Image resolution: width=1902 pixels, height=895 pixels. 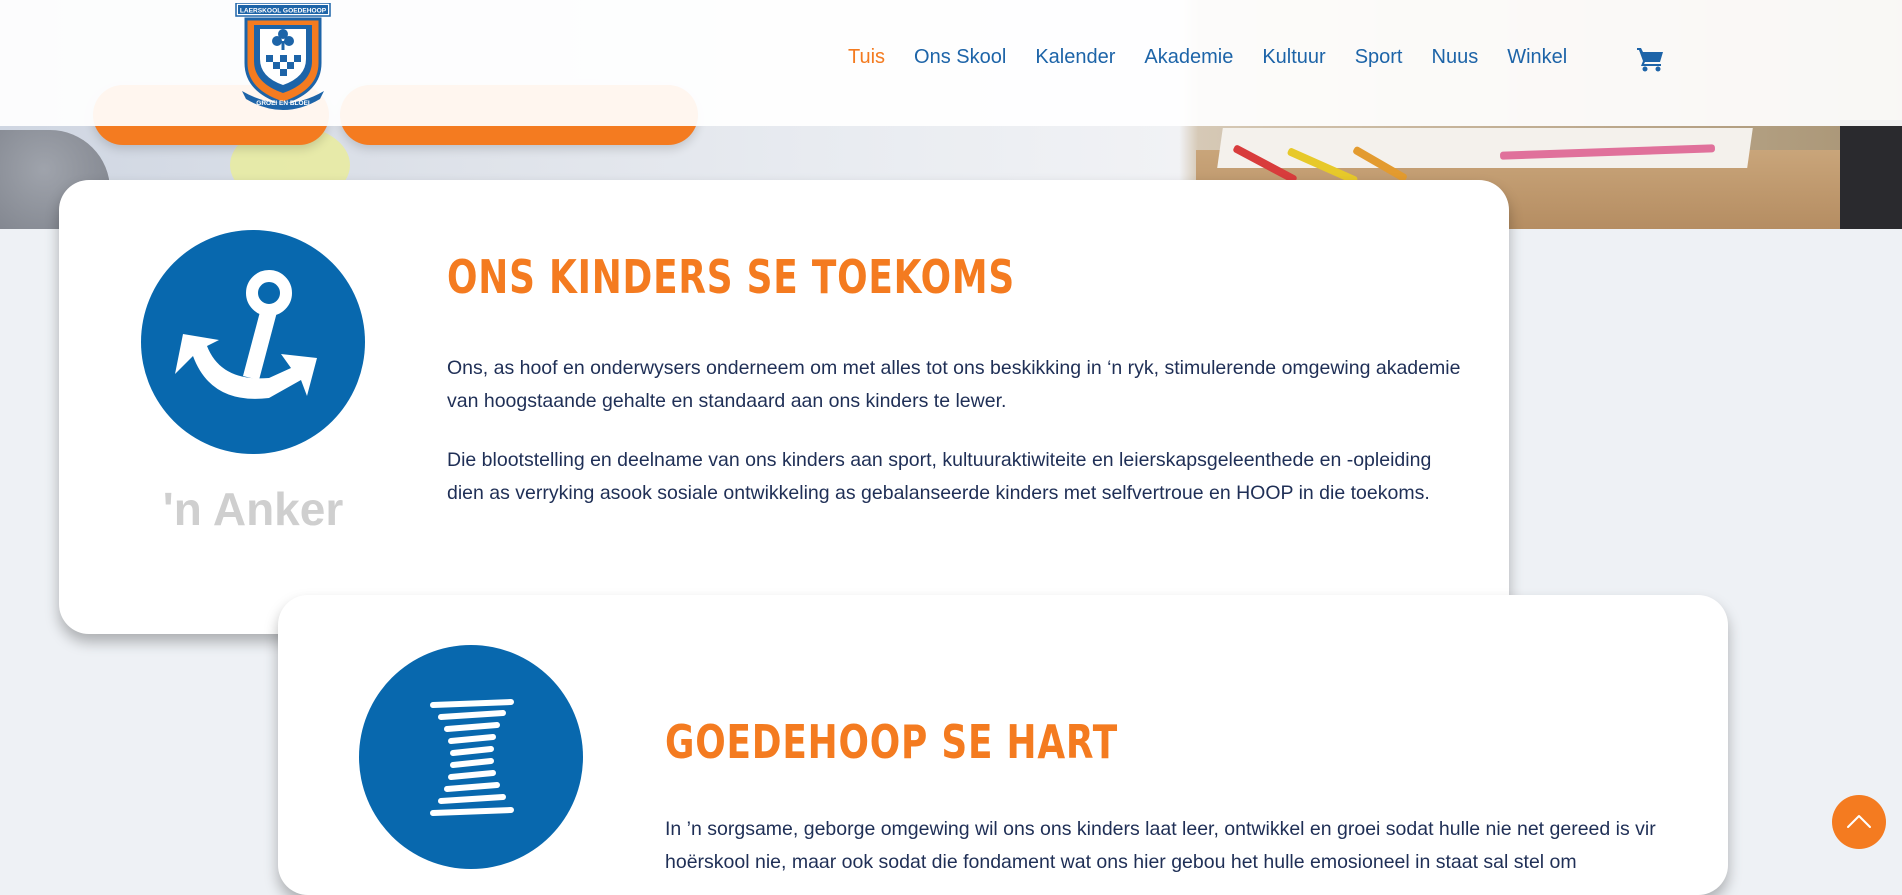 What do you see at coordinates (1650, 59) in the screenshot?
I see `shopping-cart-icon` at bounding box center [1650, 59].